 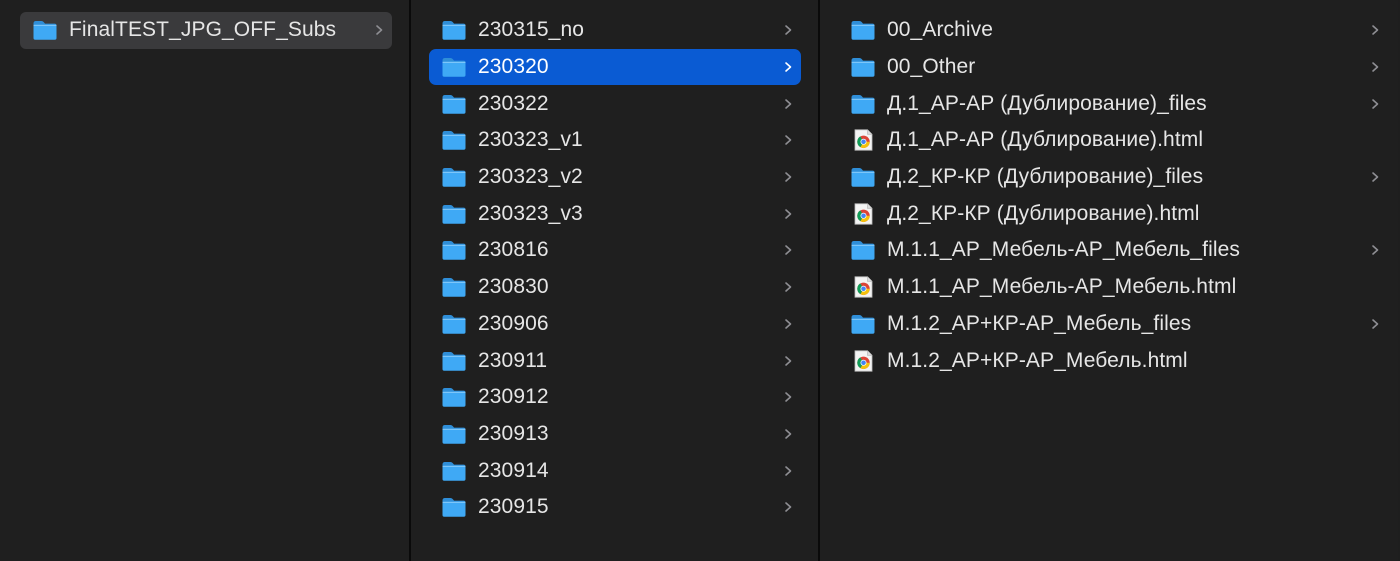 I want to click on item-label: Д.1_АР-АР (Дублирование).html, so click(x=1045, y=140).